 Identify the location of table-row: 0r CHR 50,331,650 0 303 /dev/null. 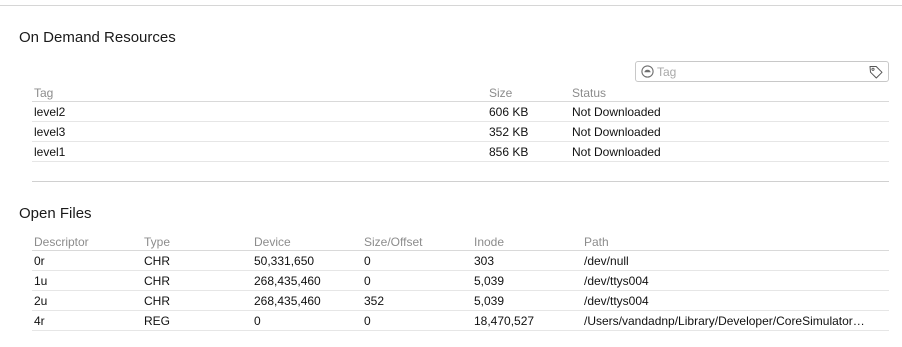
(460, 260).